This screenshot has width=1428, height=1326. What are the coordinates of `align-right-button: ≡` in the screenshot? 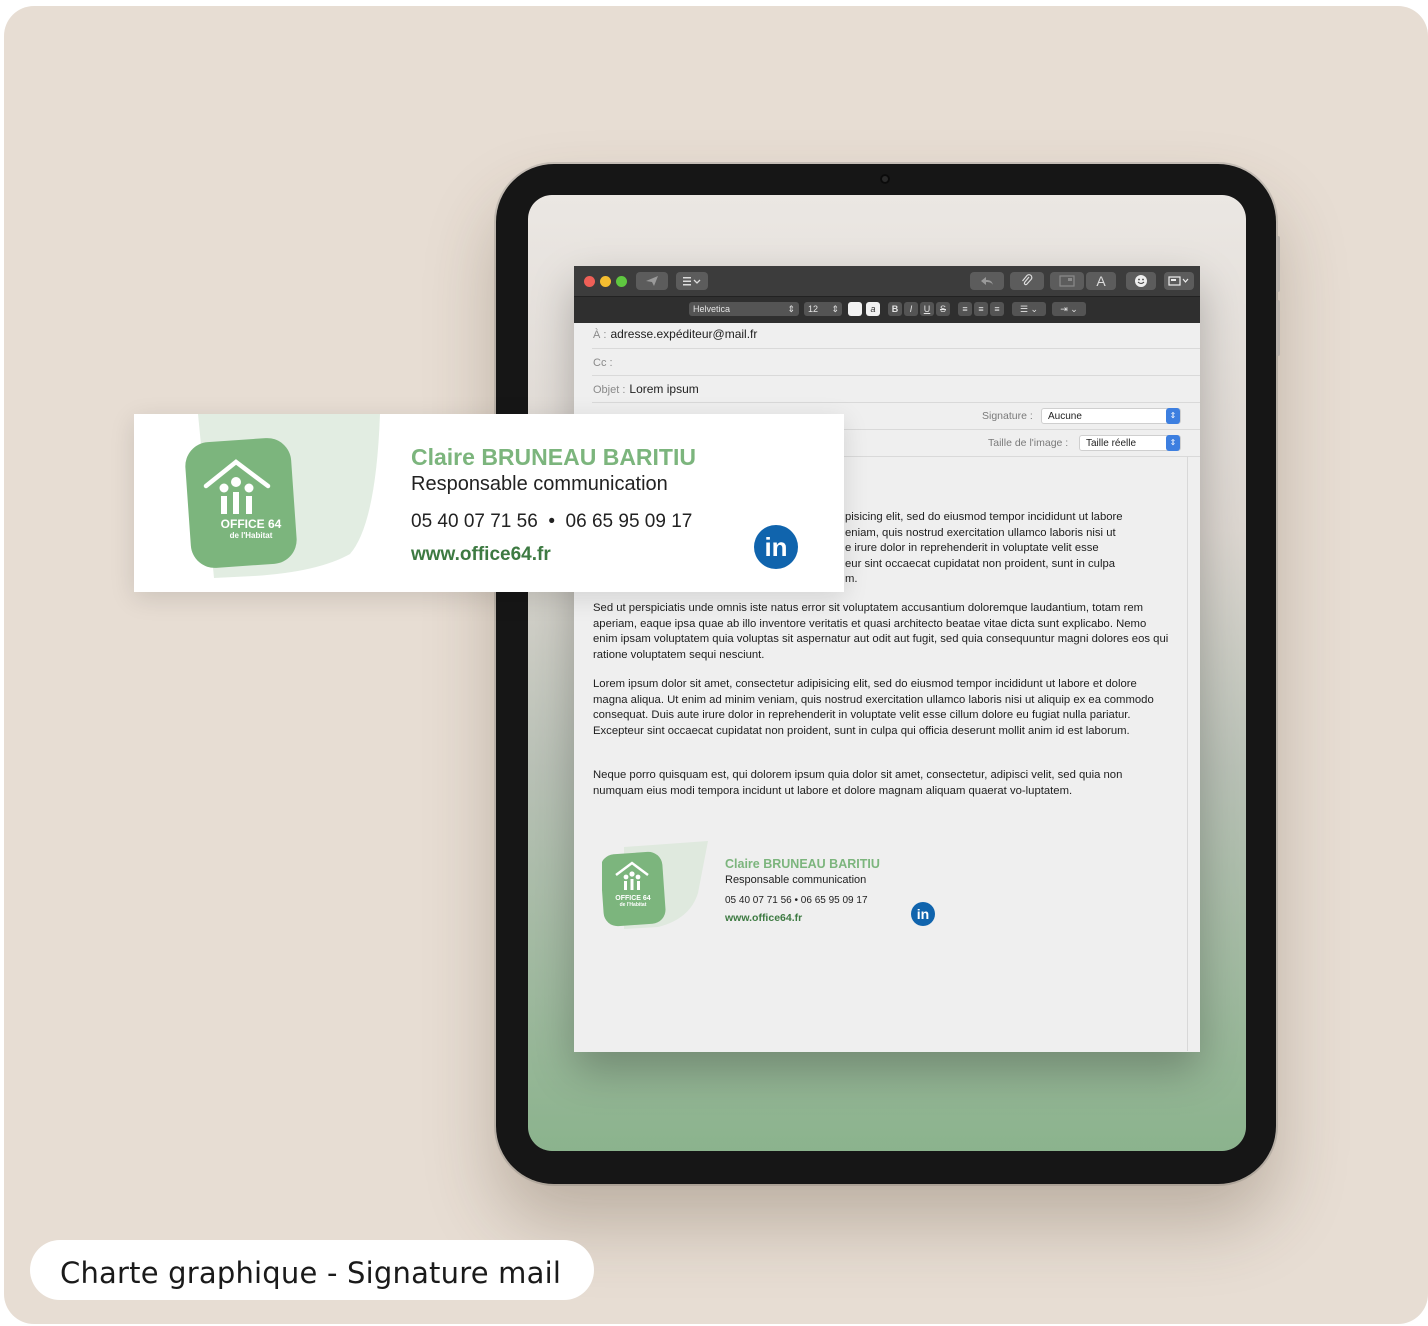 It's located at (997, 309).